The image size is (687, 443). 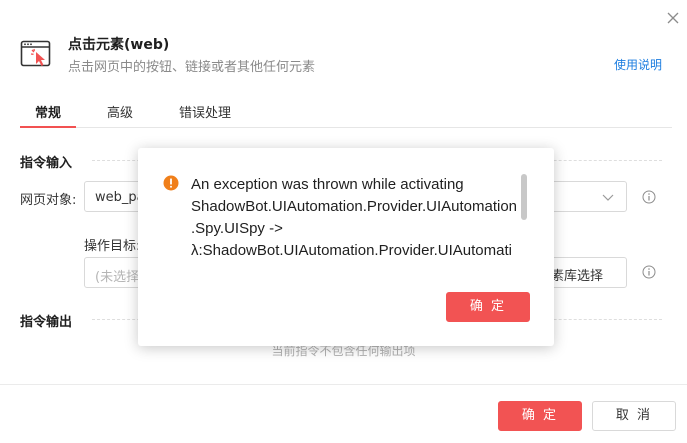 What do you see at coordinates (46, 163) in the screenshot?
I see `input-section-title: 指令输入` at bounding box center [46, 163].